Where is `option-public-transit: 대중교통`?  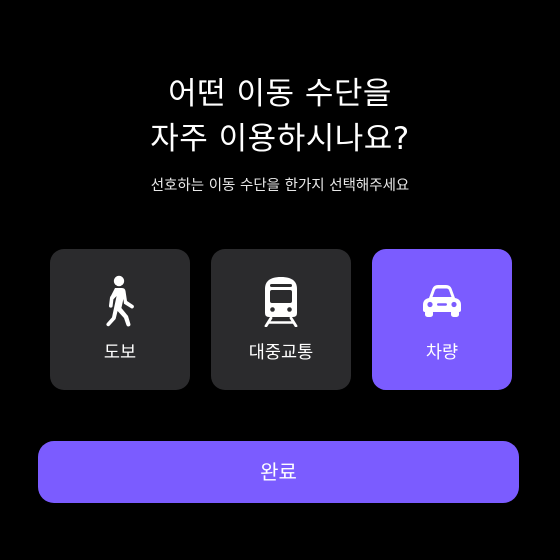
option-public-transit: 대중교통 is located at coordinates (281, 319).